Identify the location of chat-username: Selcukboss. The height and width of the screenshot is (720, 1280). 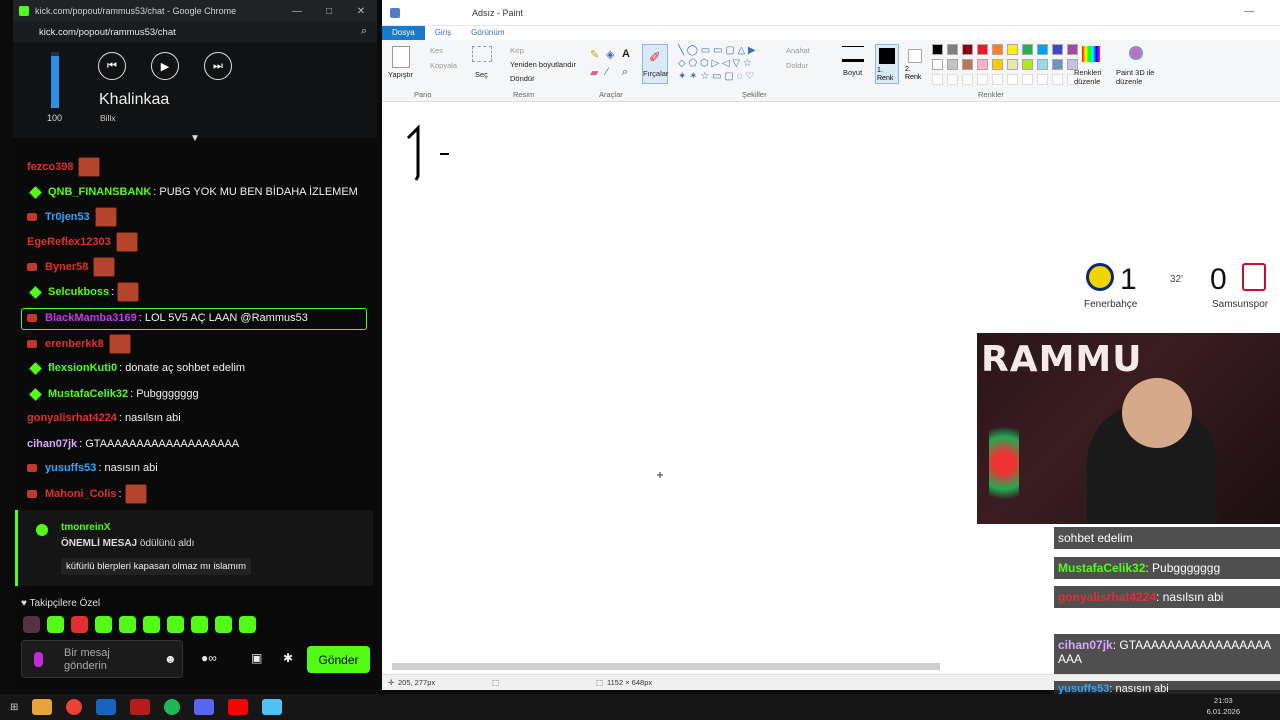
(78, 292).